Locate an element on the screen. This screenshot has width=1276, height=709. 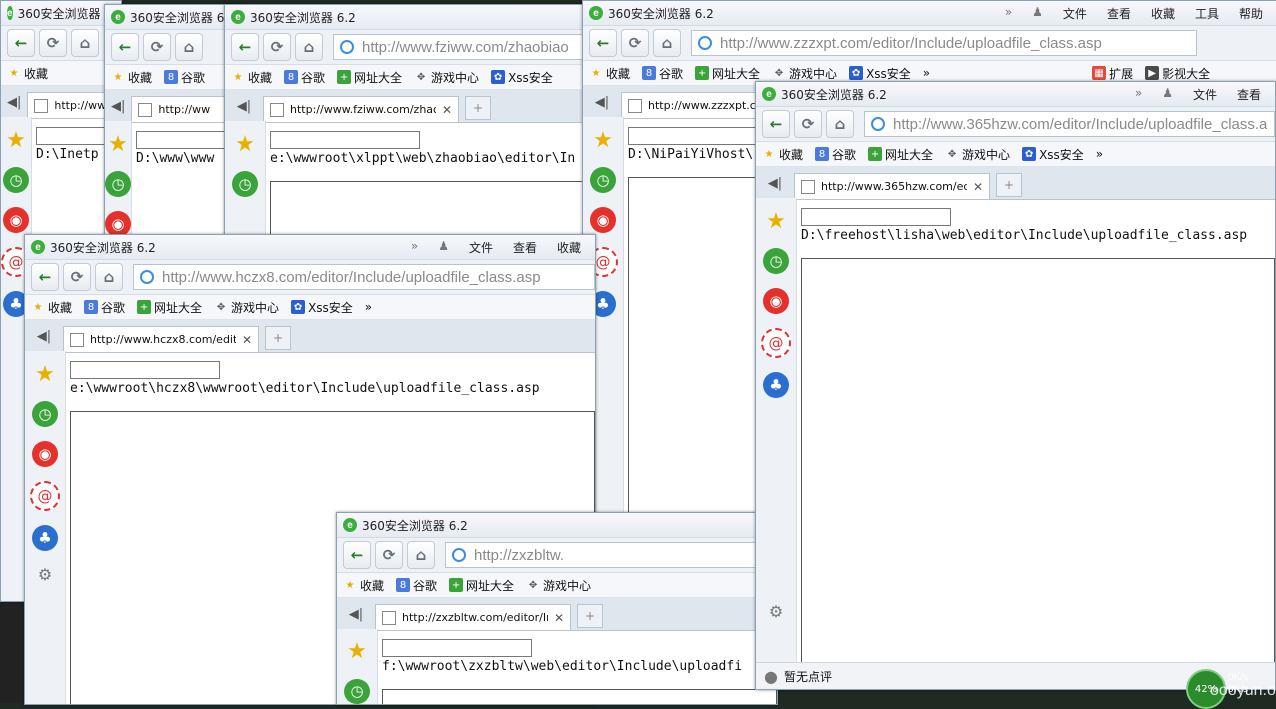
tab: http://www.fziww.com/zhaobiao/✕ is located at coordinates (361, 109).